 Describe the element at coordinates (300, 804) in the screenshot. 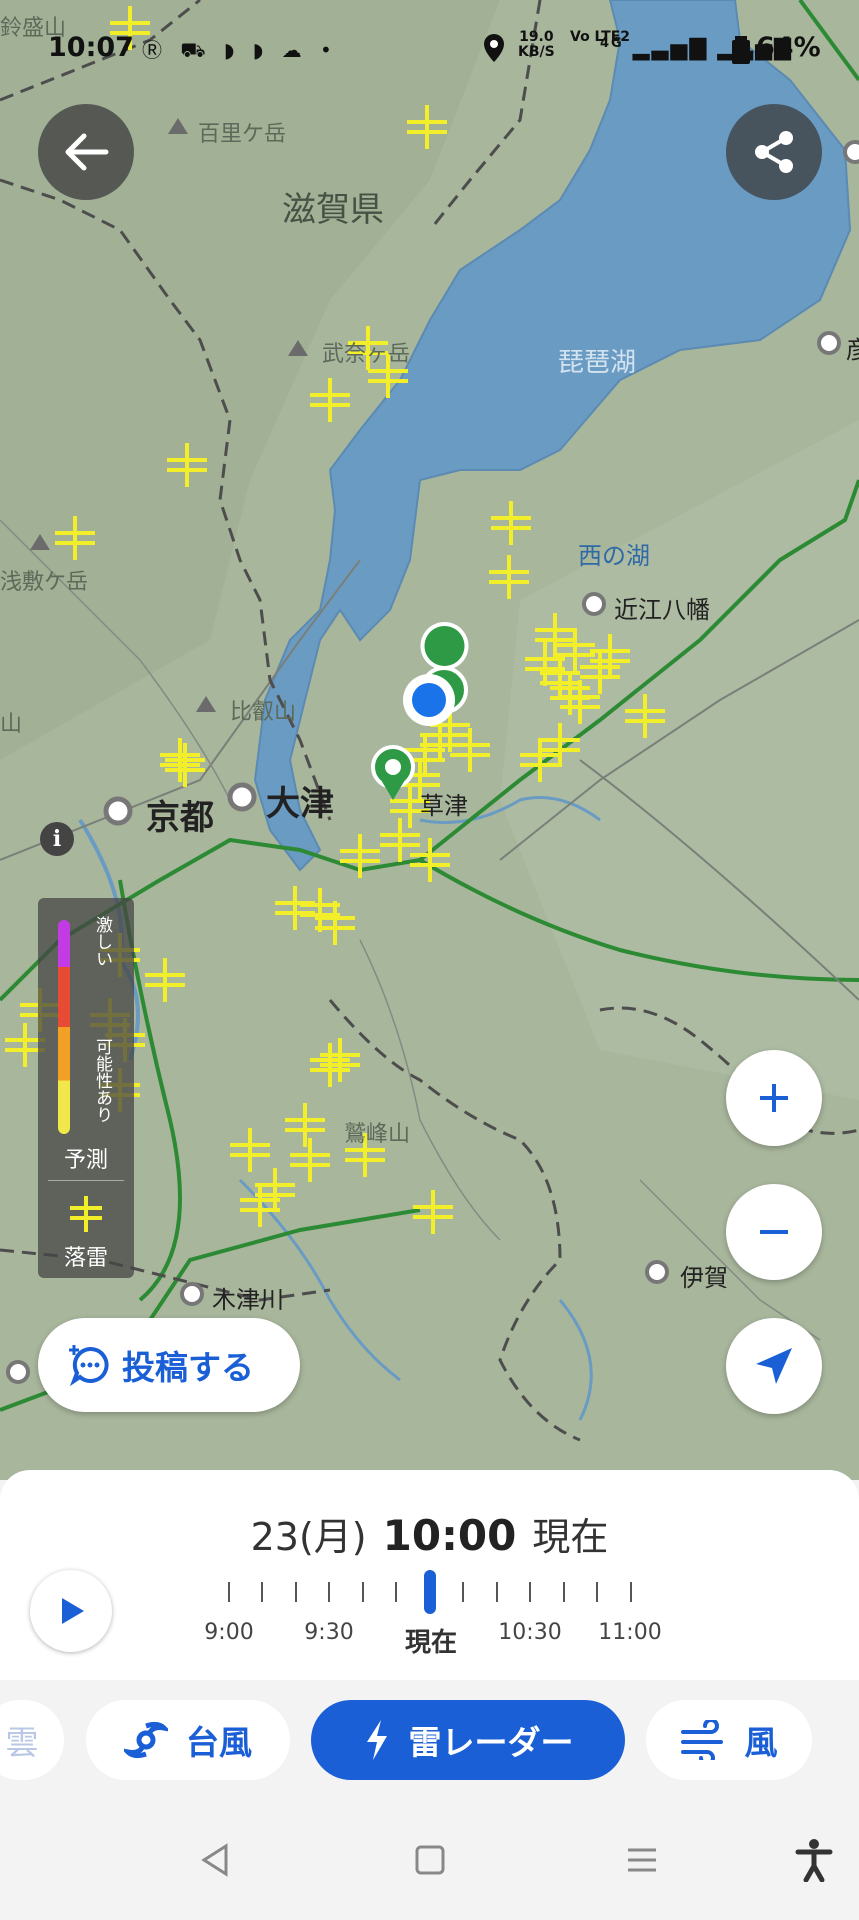

I see `map-label-city: 大津` at that location.